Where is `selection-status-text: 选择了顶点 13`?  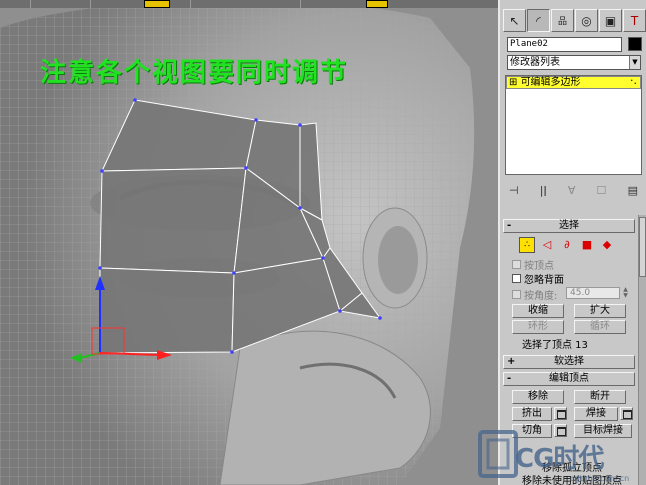
selection-status-text: 选择了顶点 13 is located at coordinates (555, 345).